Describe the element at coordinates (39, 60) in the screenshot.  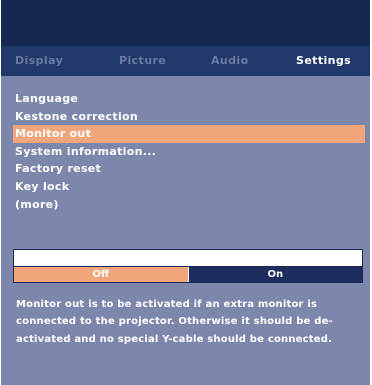
I see `tab-display: Display` at that location.